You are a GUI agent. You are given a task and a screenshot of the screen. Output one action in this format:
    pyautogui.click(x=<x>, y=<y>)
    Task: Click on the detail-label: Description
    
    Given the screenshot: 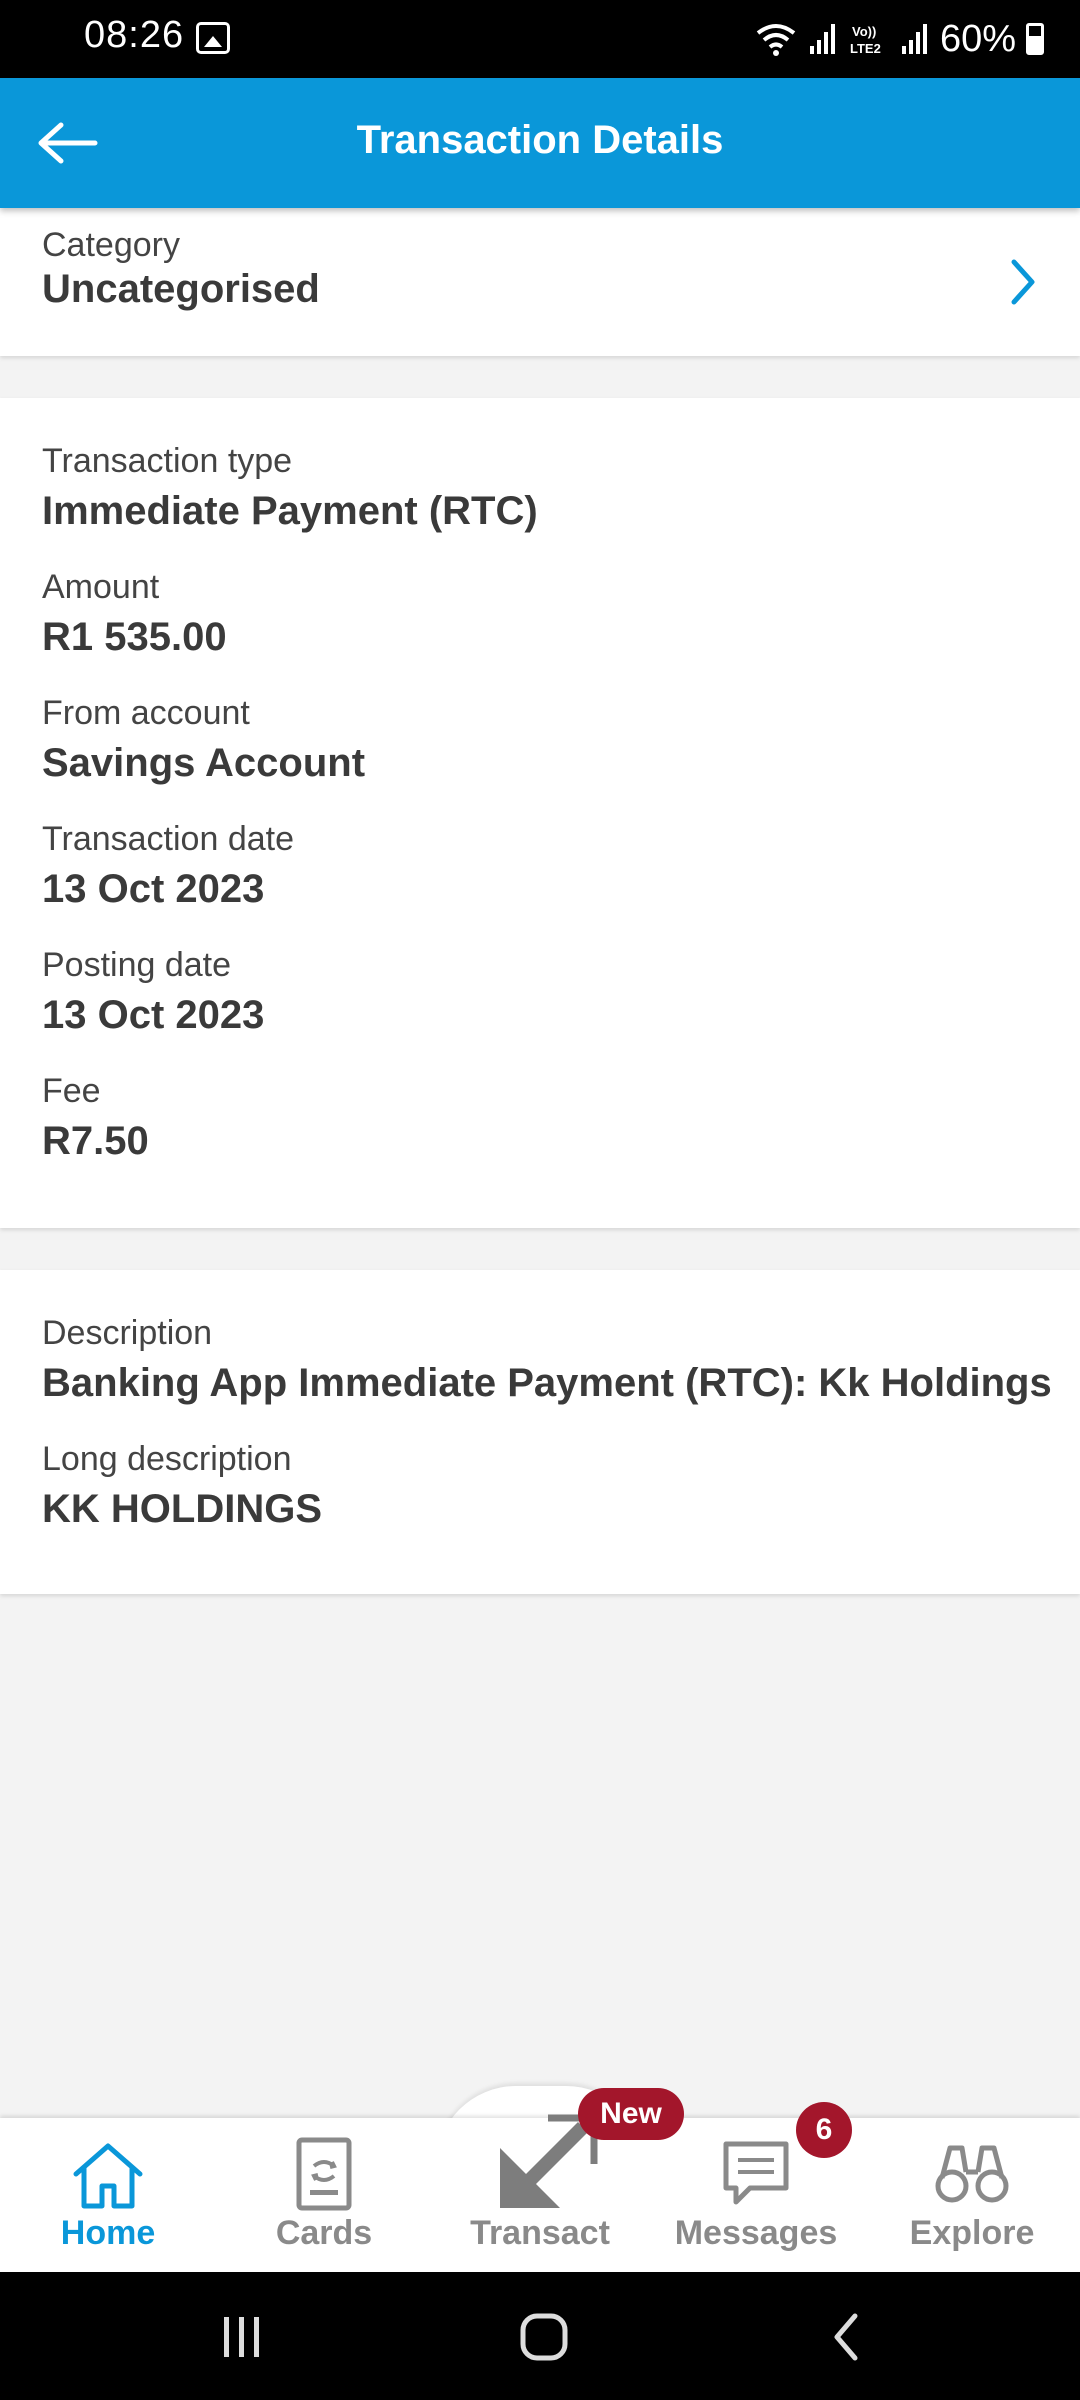 What is the action you would take?
    pyautogui.click(x=127, y=1333)
    